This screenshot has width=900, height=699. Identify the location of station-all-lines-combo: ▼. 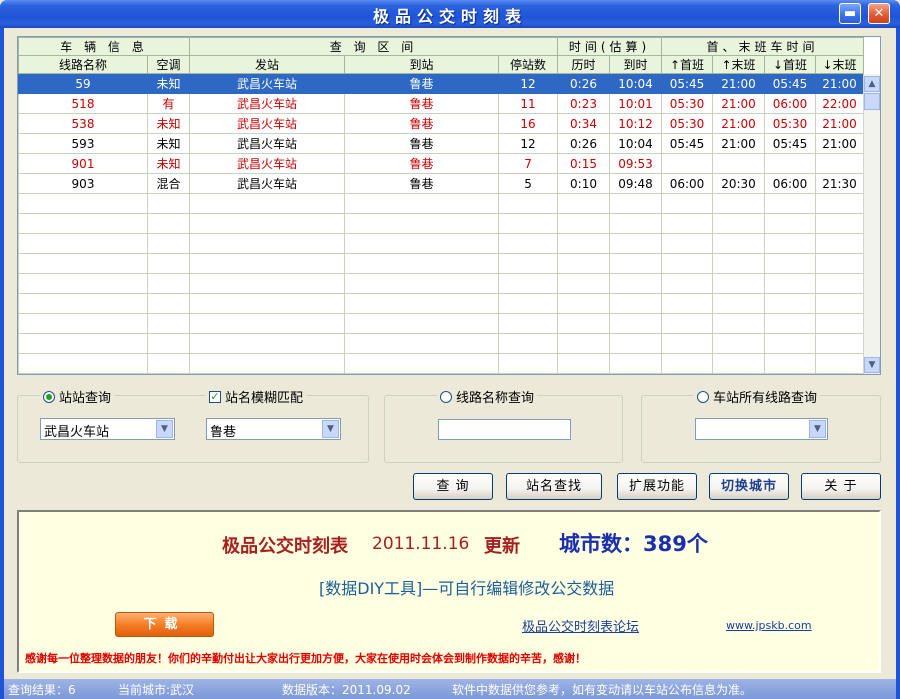
(761, 429).